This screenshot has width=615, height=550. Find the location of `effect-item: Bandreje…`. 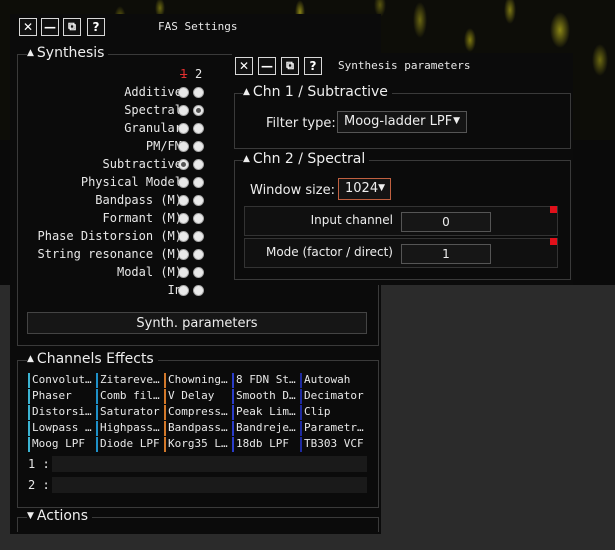

effect-item: Bandreje… is located at coordinates (265, 428).